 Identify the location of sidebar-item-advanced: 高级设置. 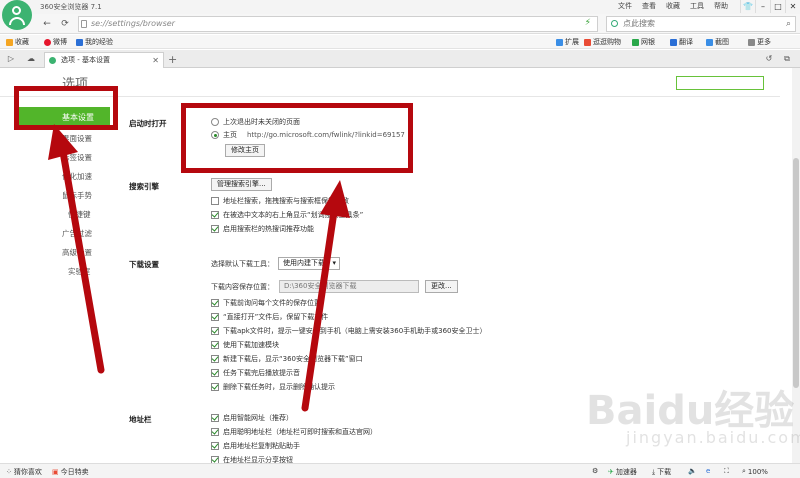
(424, 252).